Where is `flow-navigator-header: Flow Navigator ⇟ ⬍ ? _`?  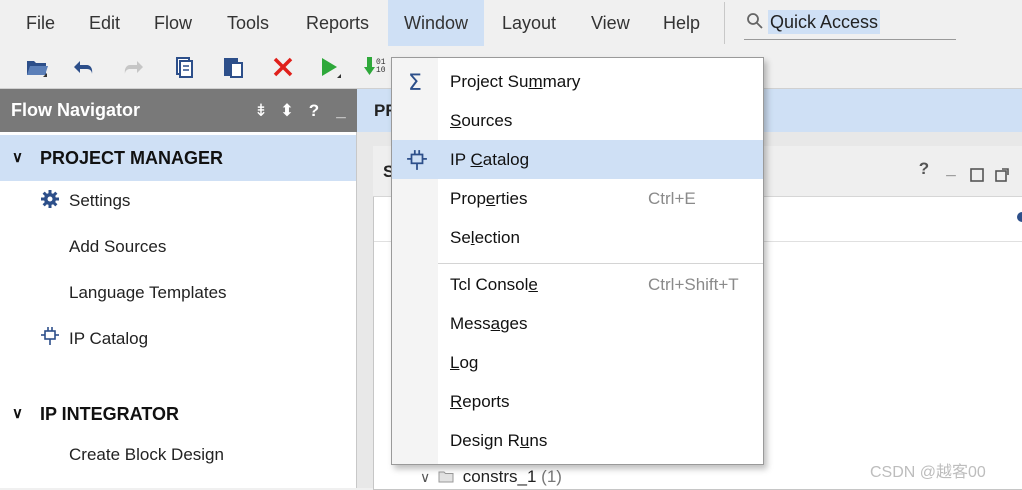
flow-navigator-header: Flow Navigator ⇟ ⬍ ? _ is located at coordinates (178, 110).